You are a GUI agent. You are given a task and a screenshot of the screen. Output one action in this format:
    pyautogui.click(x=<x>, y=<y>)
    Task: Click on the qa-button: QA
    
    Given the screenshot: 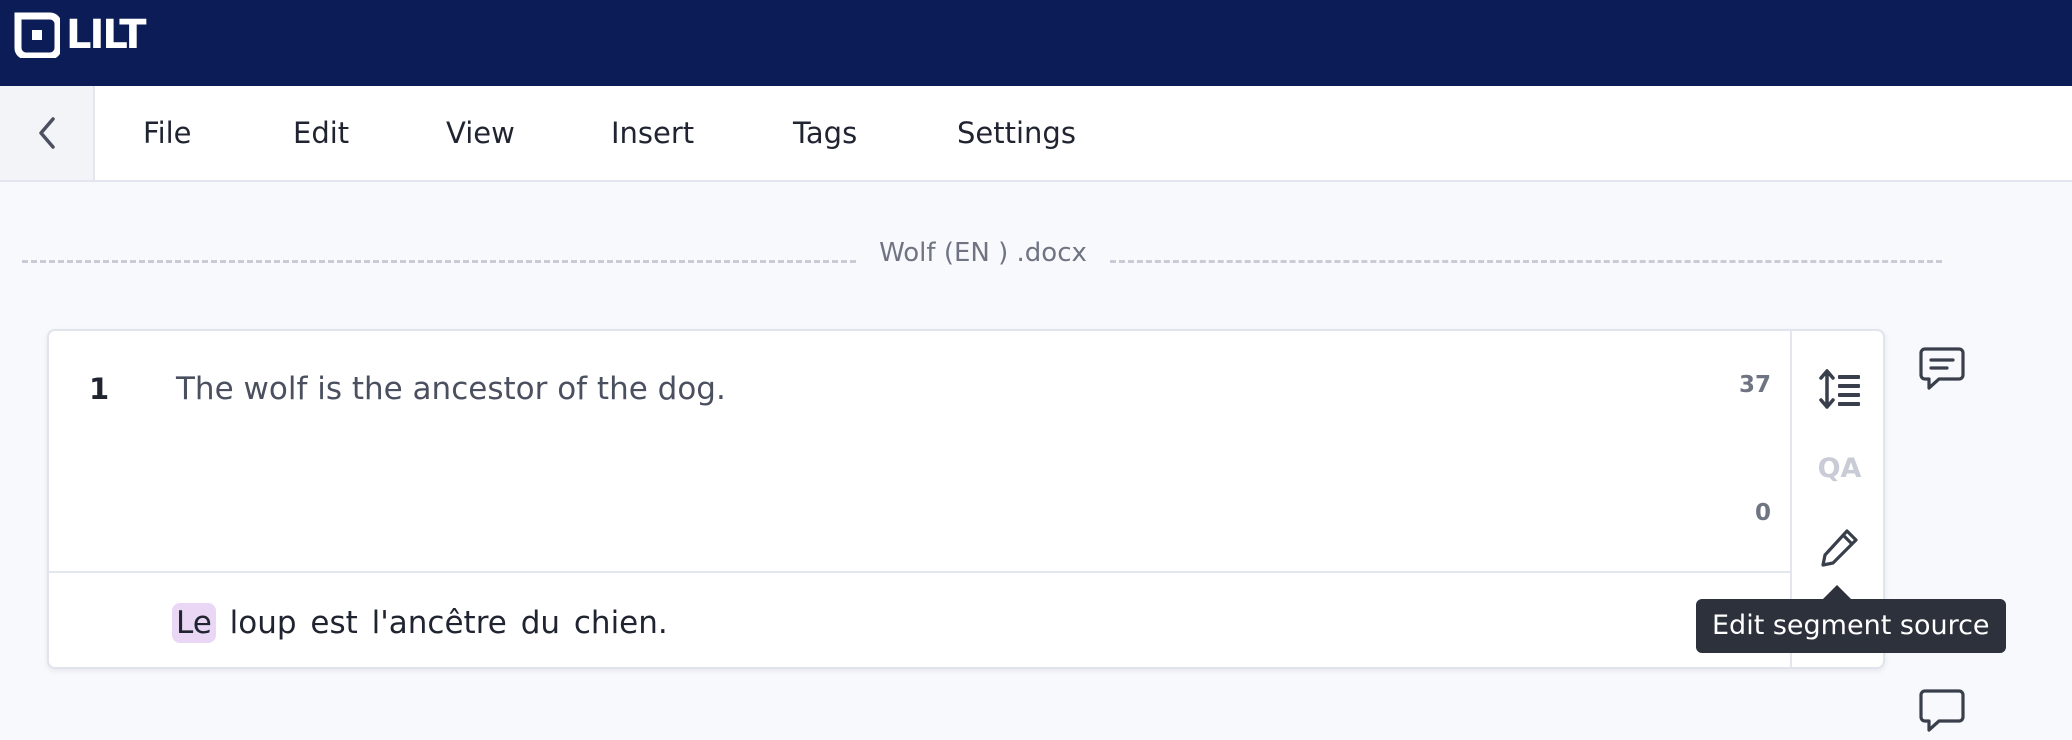 What is the action you would take?
    pyautogui.click(x=1837, y=468)
    